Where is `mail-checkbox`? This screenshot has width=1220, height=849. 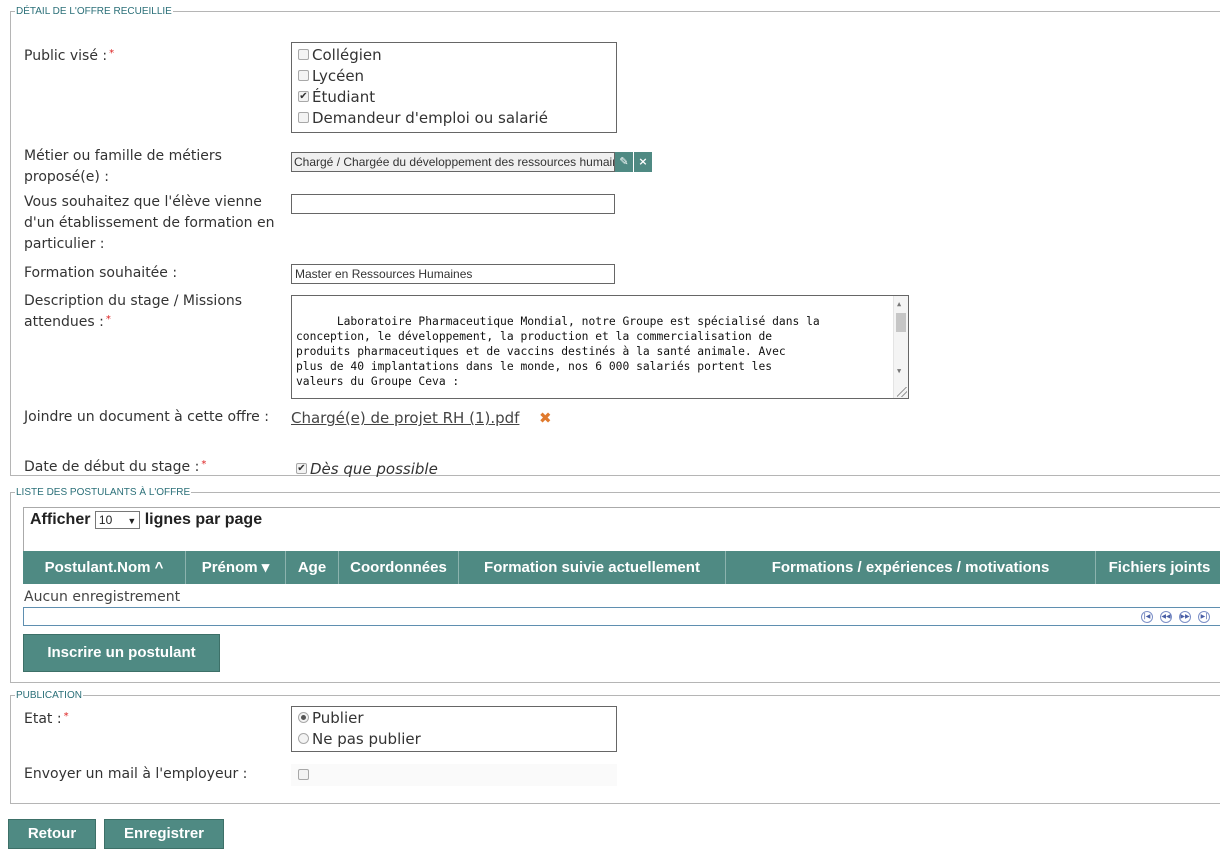
mail-checkbox is located at coordinates (303, 774).